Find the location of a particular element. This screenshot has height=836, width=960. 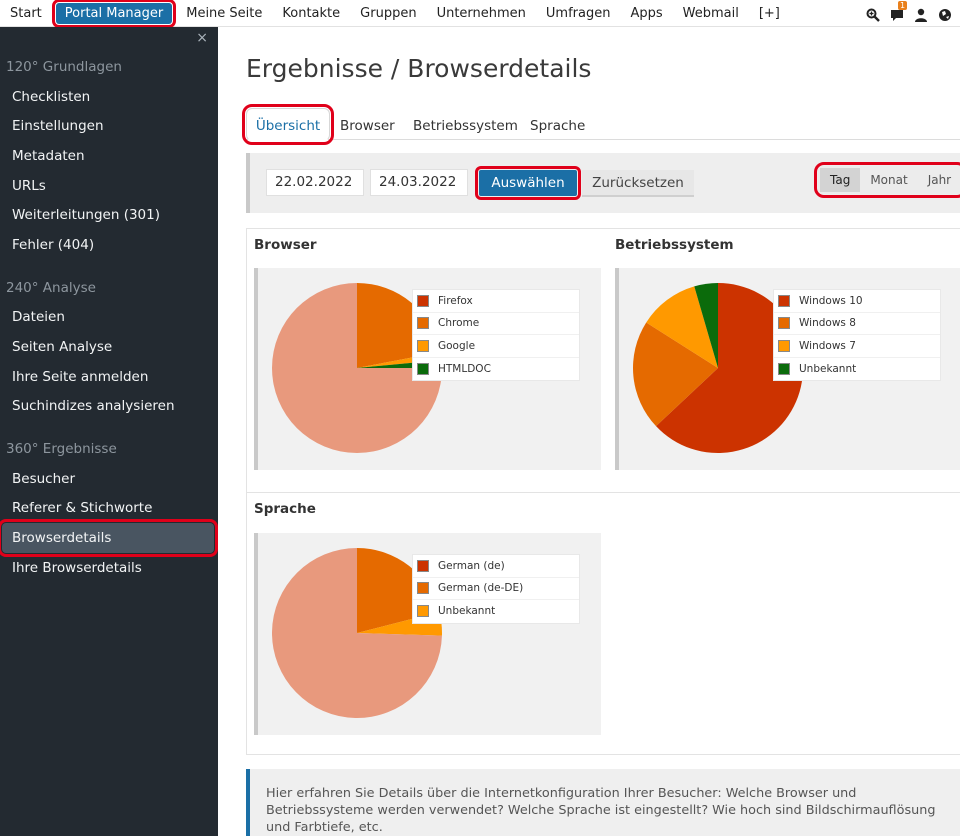

os-chart-box: Windows 10 Windows 8 Windows 7 Unbekannt is located at coordinates (787, 369).